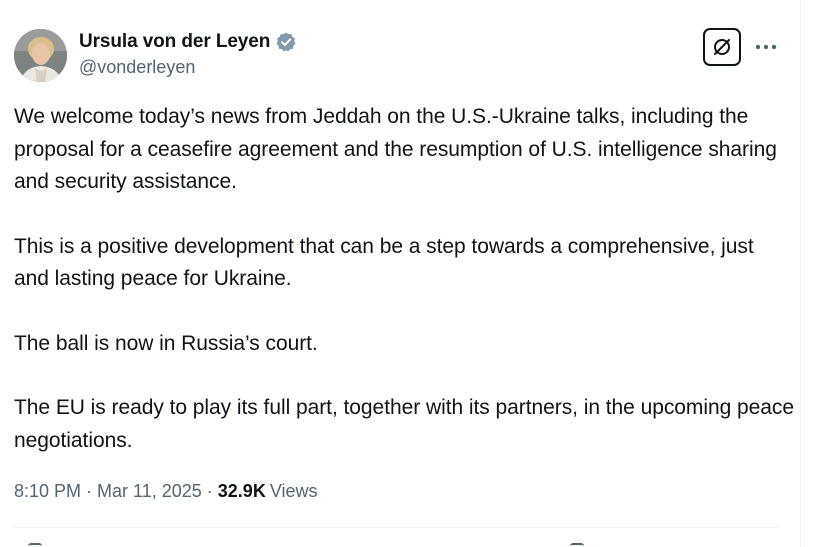 The image size is (817, 547). Describe the element at coordinates (242, 491) in the screenshot. I see `views-count: 32.9K` at that location.